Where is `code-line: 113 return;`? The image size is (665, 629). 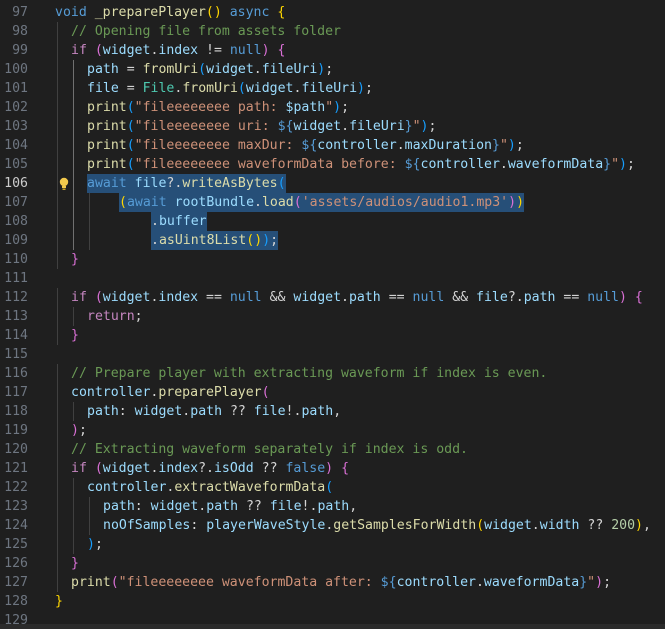
code-line: 113 return; is located at coordinates (332, 316).